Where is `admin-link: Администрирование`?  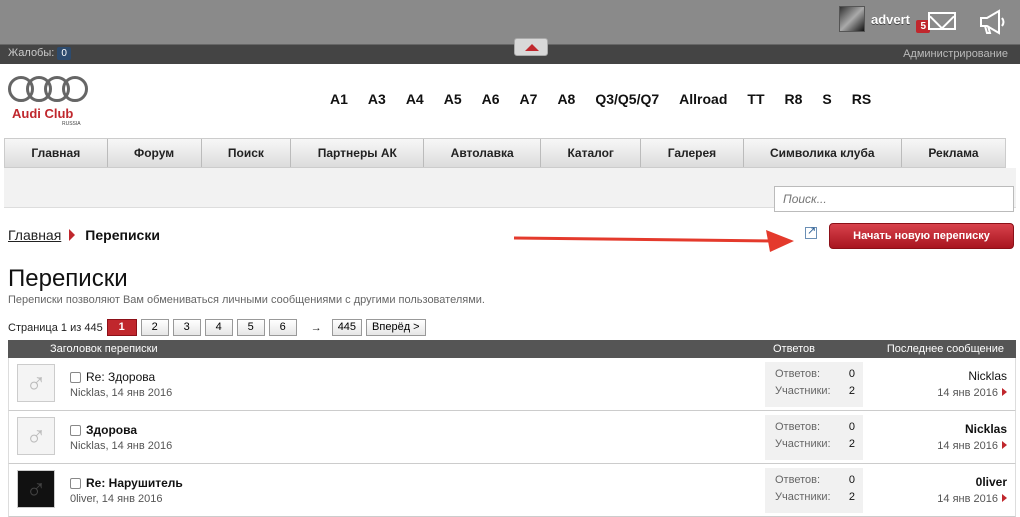
admin-link: Администрирование is located at coordinates (955, 54).